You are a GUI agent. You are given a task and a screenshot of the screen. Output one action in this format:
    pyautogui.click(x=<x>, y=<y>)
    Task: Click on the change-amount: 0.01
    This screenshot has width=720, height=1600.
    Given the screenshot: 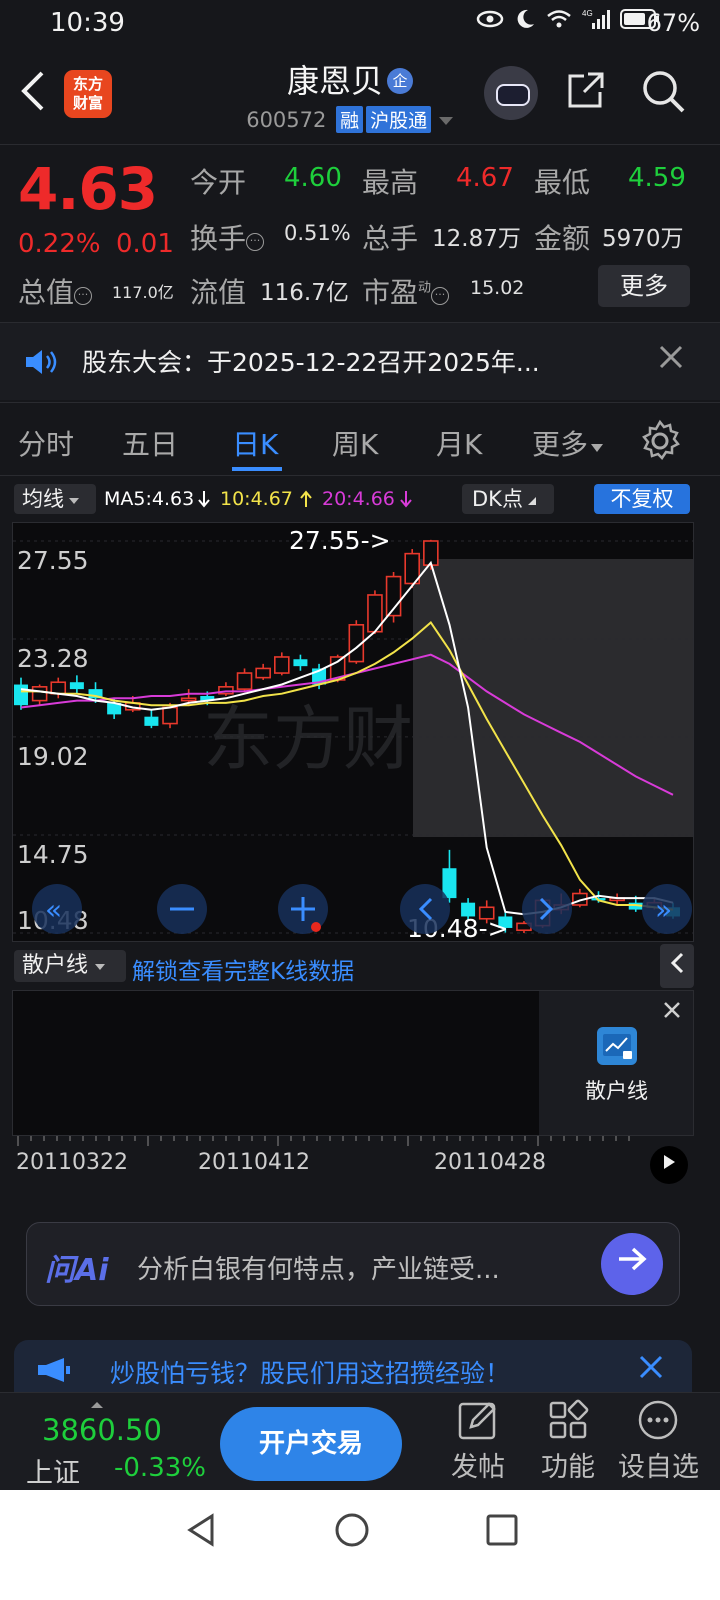 What is the action you would take?
    pyautogui.click(x=145, y=244)
    